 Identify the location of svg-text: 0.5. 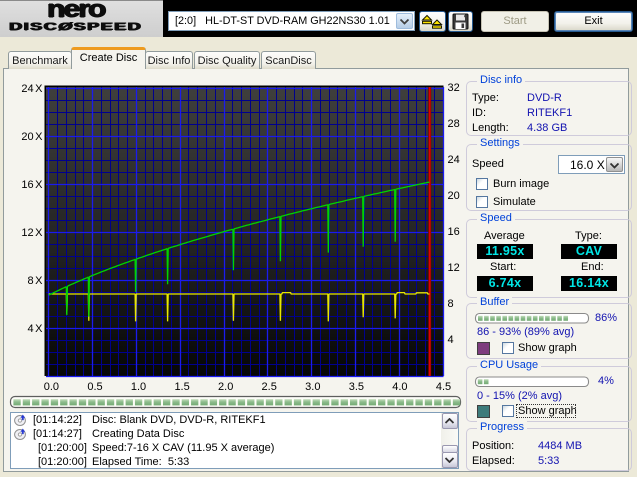
(94, 387).